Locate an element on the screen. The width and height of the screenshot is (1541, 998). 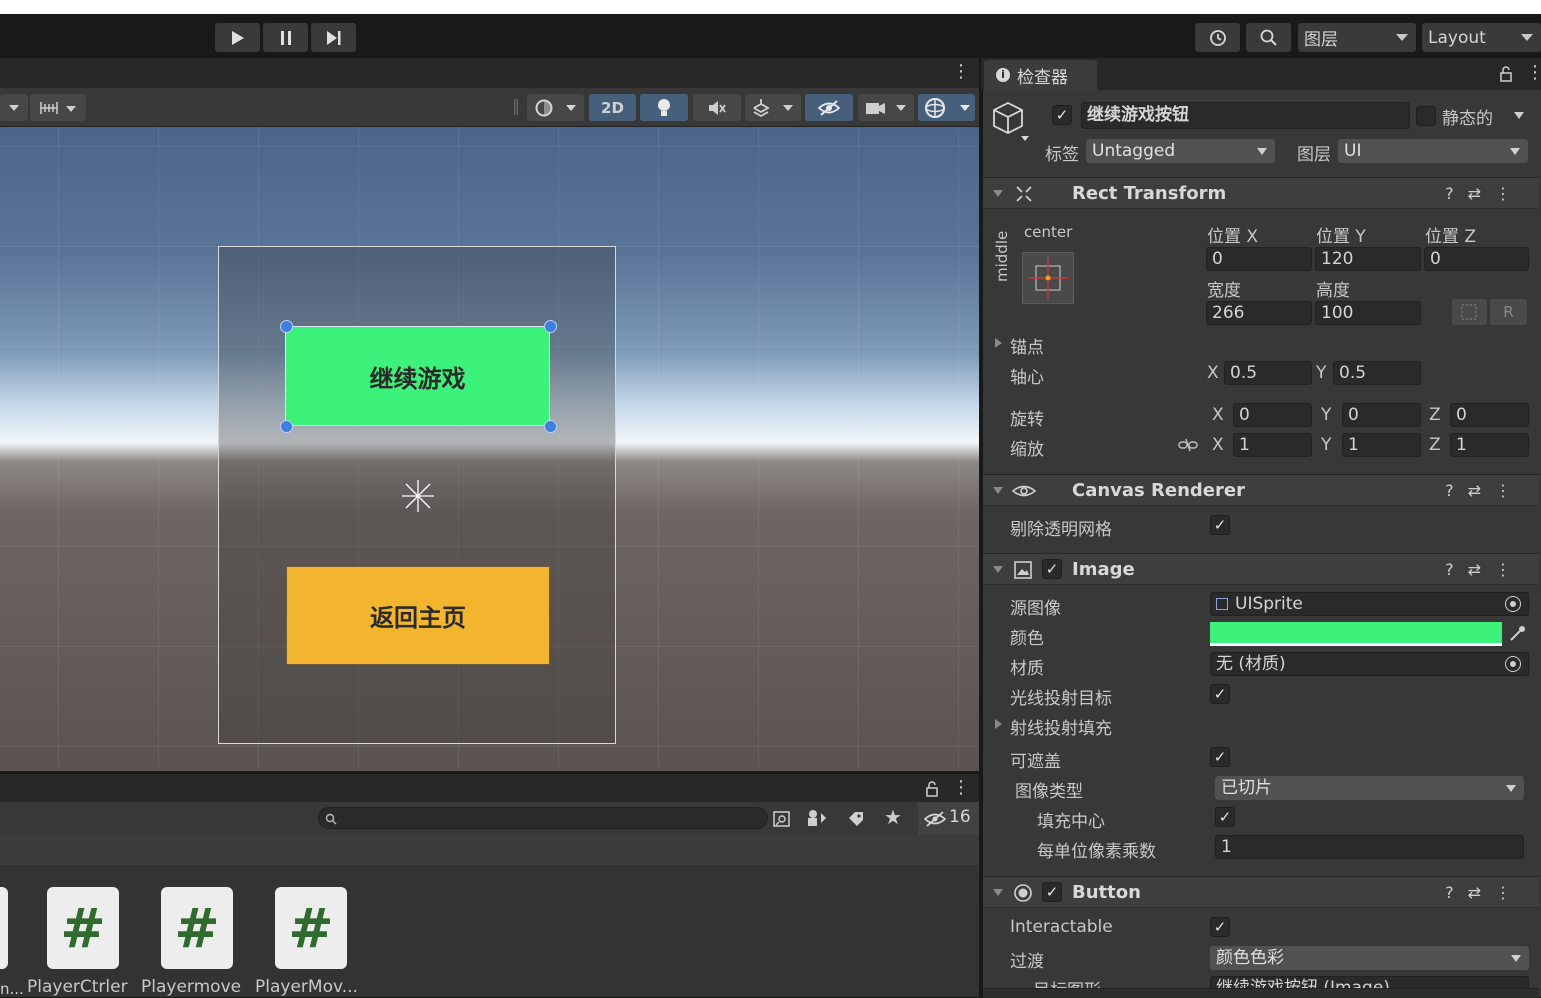
hidden-packages-toggle: 16 is located at coordinates (948, 818).